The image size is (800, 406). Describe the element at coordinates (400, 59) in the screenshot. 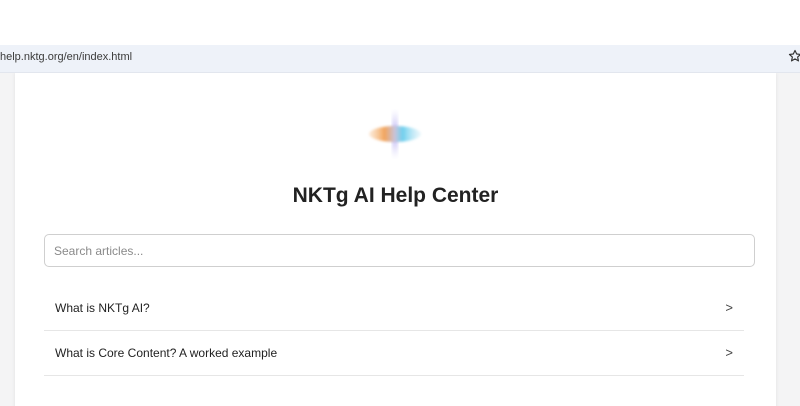

I see `address-bar: help.nktg.org/en/index.html` at that location.